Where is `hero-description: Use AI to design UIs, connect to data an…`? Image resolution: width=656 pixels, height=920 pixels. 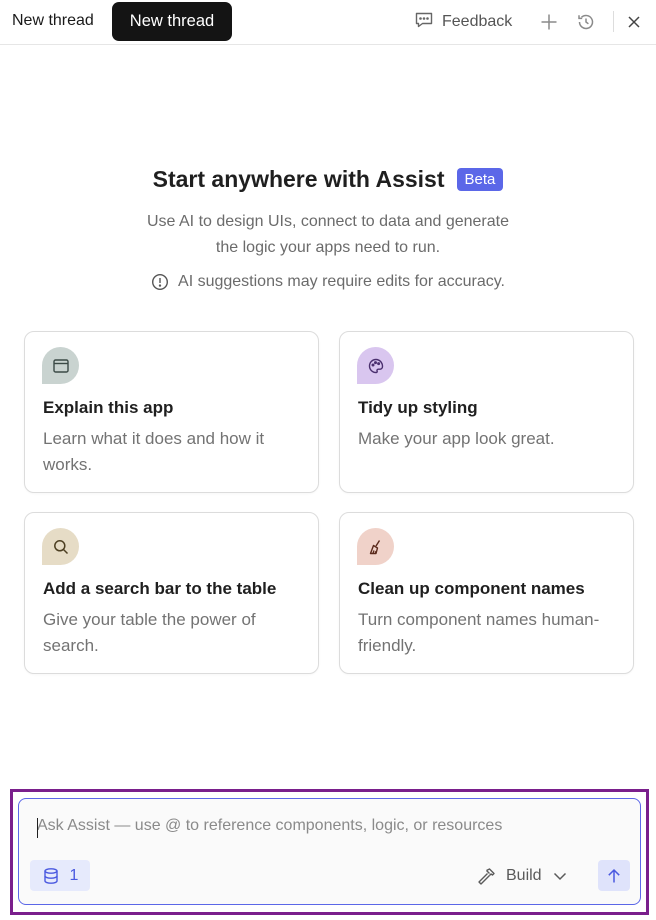 hero-description: Use AI to design UIs, connect to data an… is located at coordinates (328, 235).